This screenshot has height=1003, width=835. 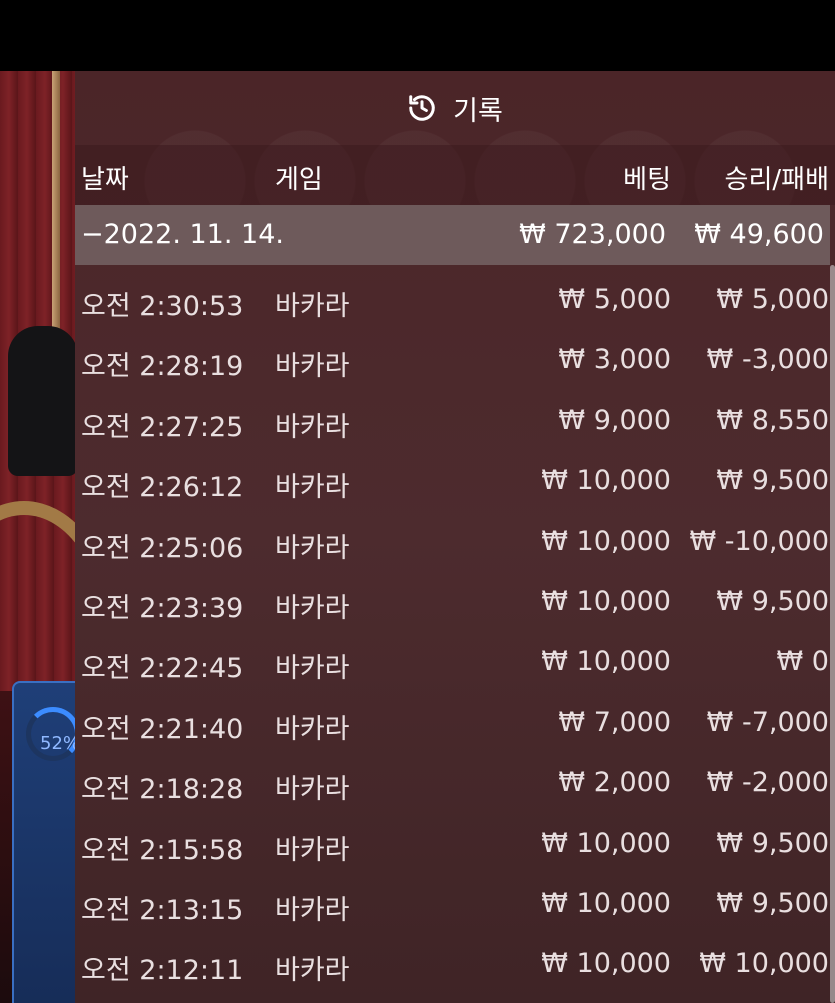 What do you see at coordinates (455, 905) in the screenshot?
I see `table-row: 오전 2:13:15 바카라 ₩ 10,000 ₩ 9,500` at bounding box center [455, 905].